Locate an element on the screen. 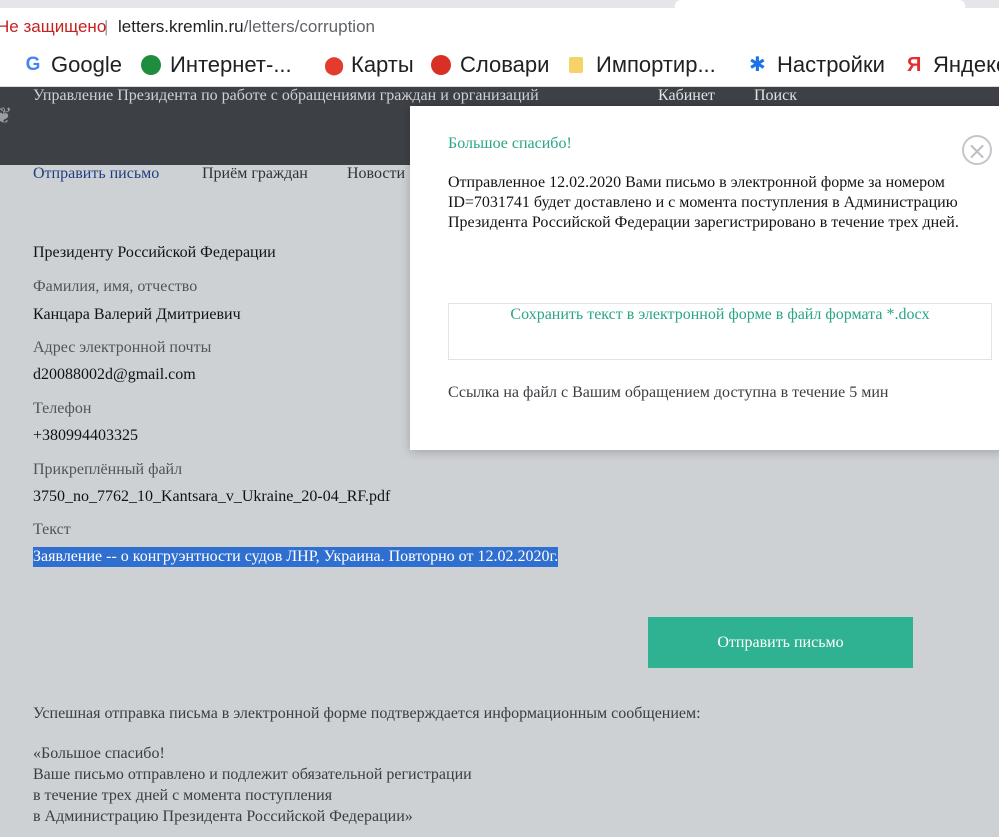 The height and width of the screenshot is (837, 999). google-icon: G is located at coordinates (33, 64).